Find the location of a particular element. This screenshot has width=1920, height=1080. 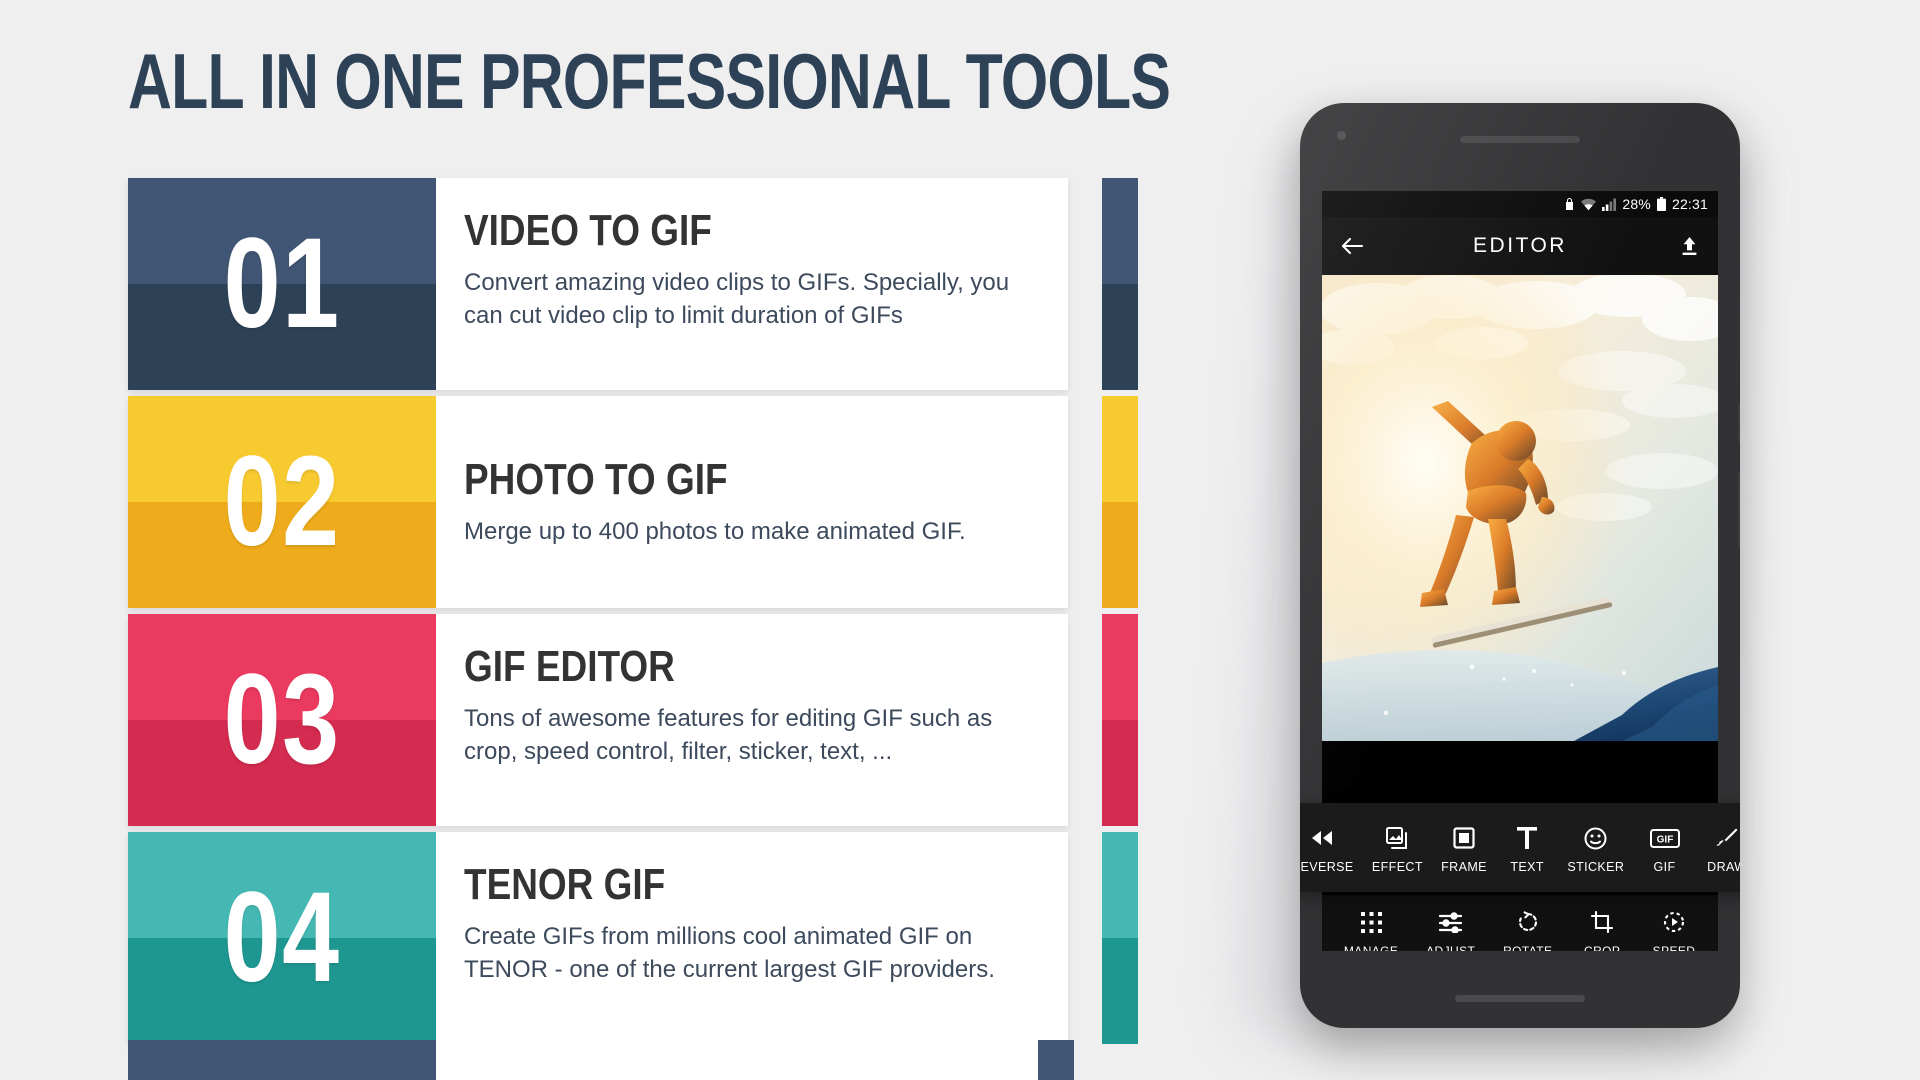

tool-draw: DRAW is located at coordinates (1722, 849).